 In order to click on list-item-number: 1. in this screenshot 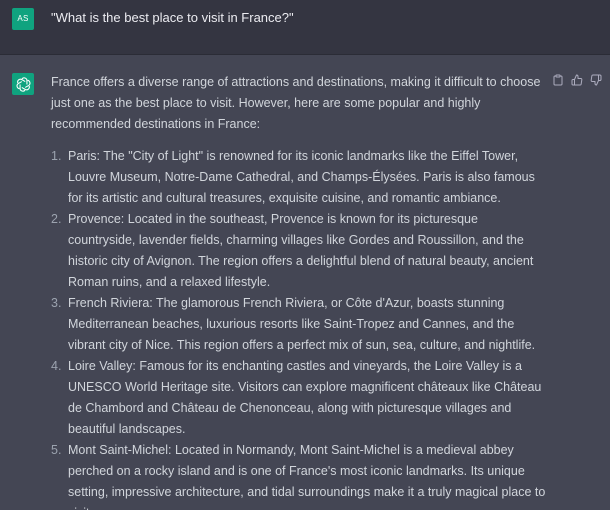, I will do `click(56, 156)`.